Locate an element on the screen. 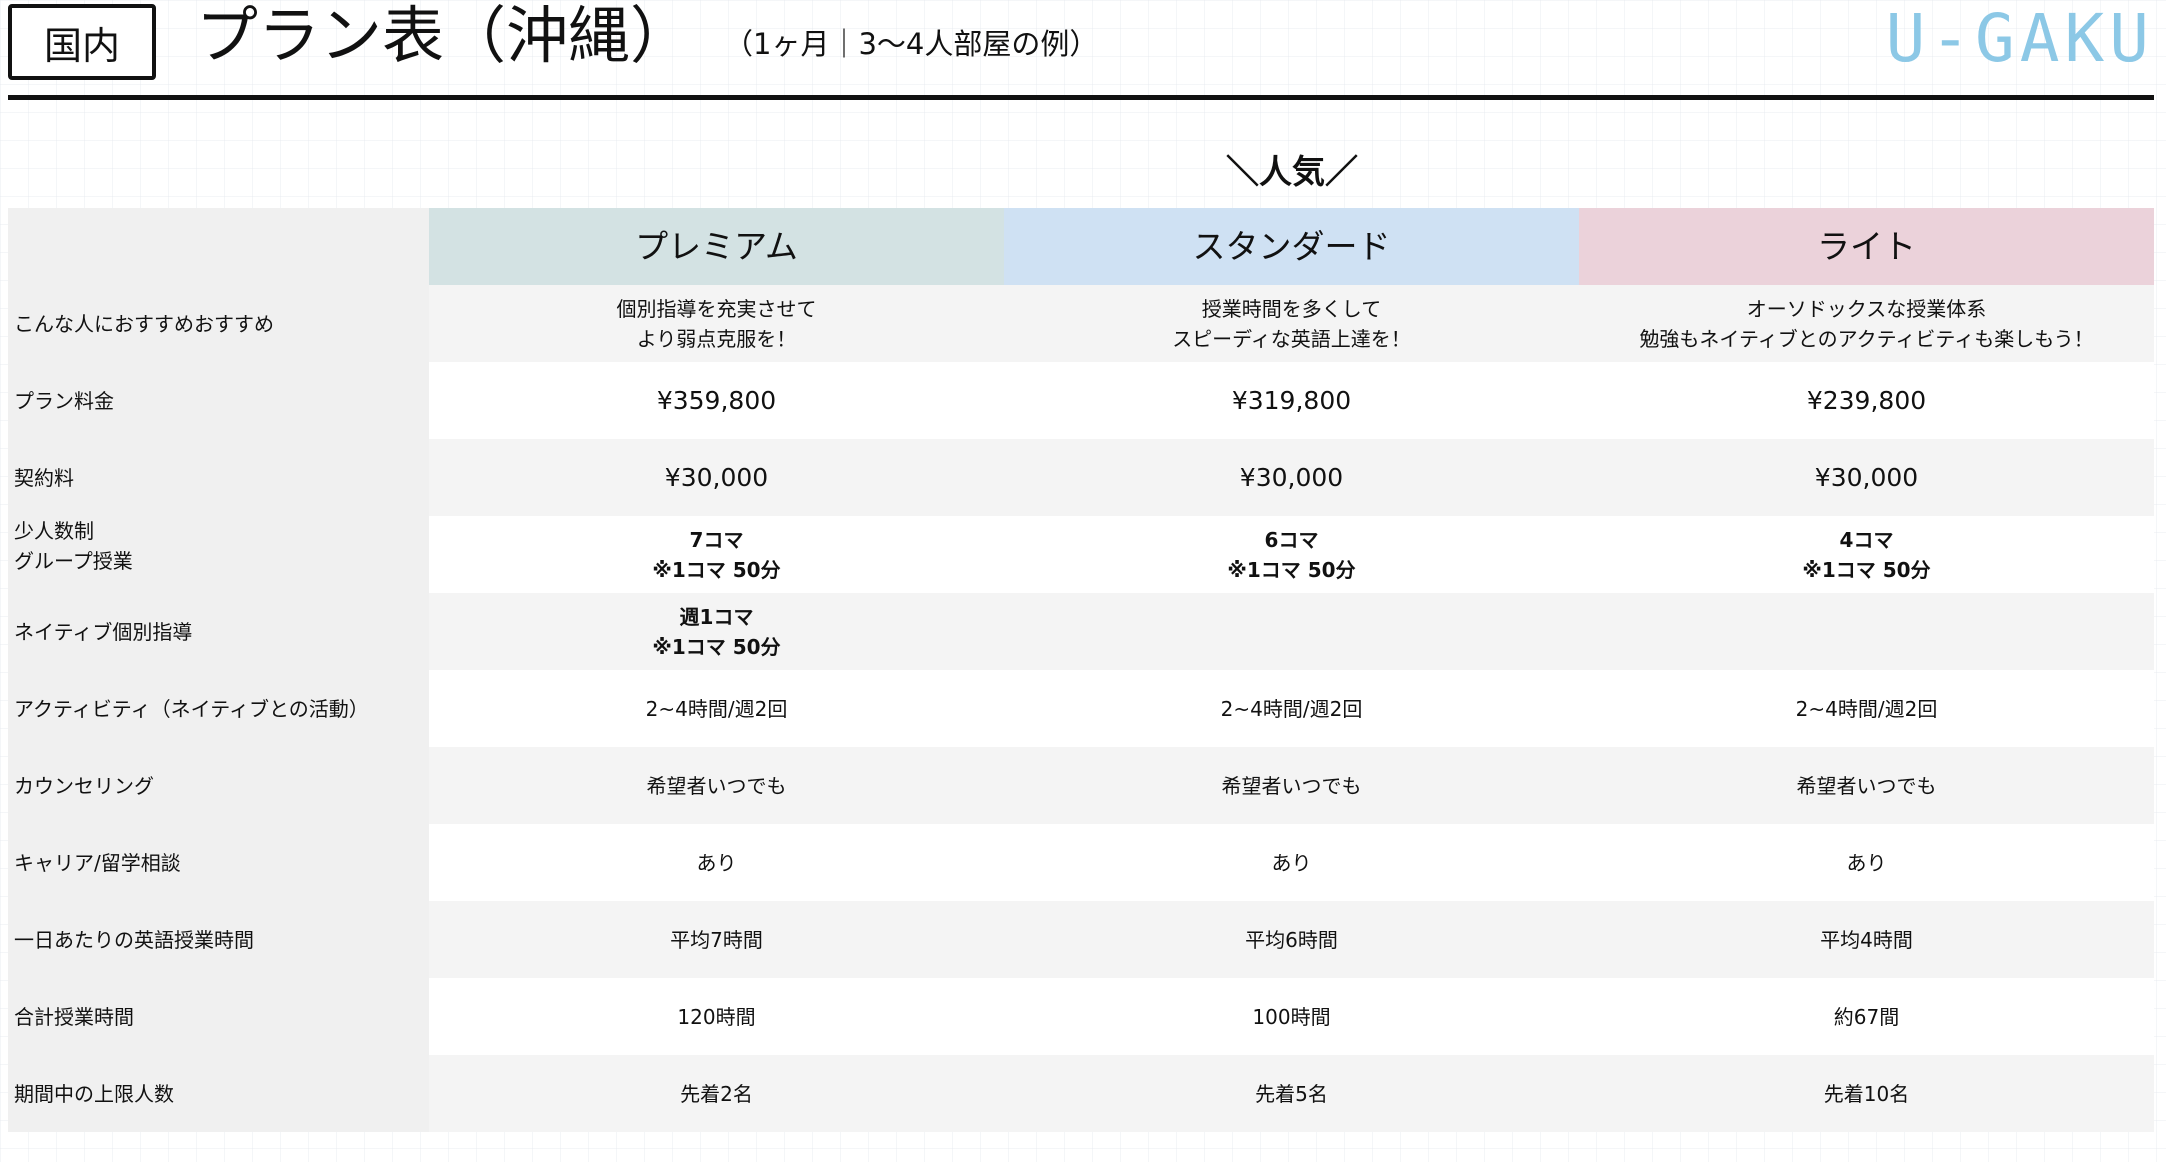  cell-light-group-lessons: 4コマ ※1コマ 50分 is located at coordinates (1866, 554).